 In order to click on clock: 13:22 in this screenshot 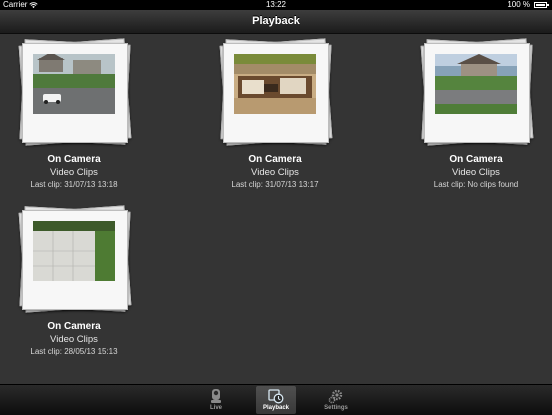, I will do `click(276, 4)`.